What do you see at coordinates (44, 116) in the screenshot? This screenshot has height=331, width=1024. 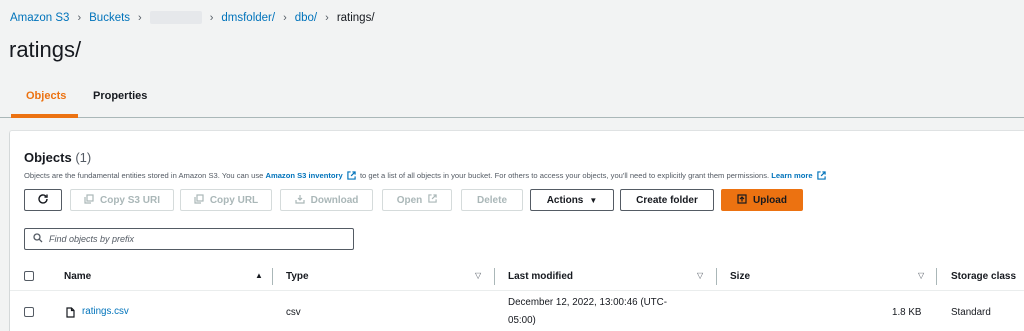 I see `active-tab-indicator` at bounding box center [44, 116].